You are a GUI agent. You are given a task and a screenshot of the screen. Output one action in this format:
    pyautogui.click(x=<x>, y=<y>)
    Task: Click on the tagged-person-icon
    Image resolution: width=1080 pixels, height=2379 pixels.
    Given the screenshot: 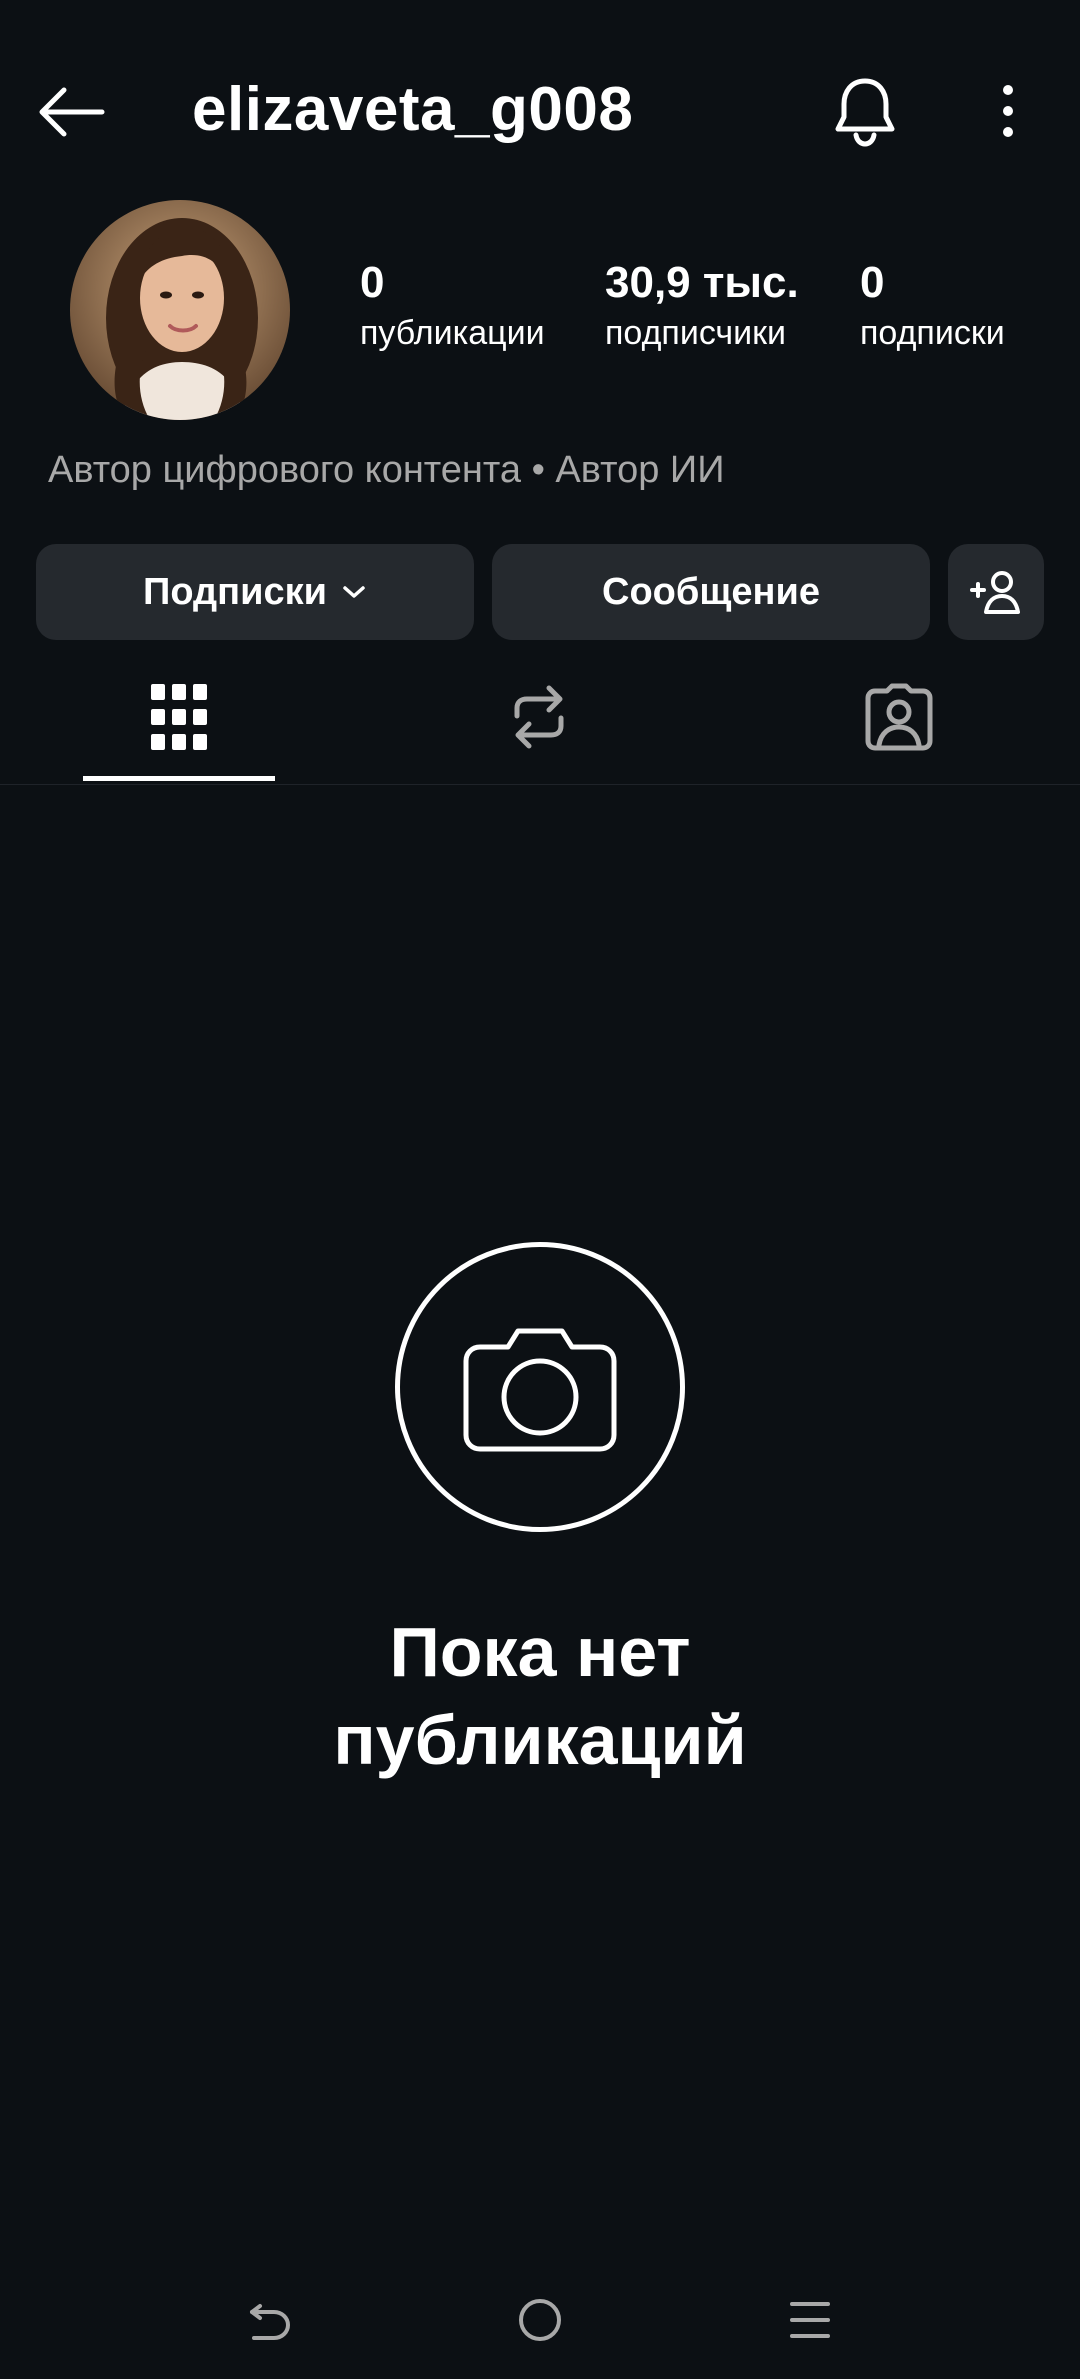 What is the action you would take?
    pyautogui.click(x=899, y=717)
    